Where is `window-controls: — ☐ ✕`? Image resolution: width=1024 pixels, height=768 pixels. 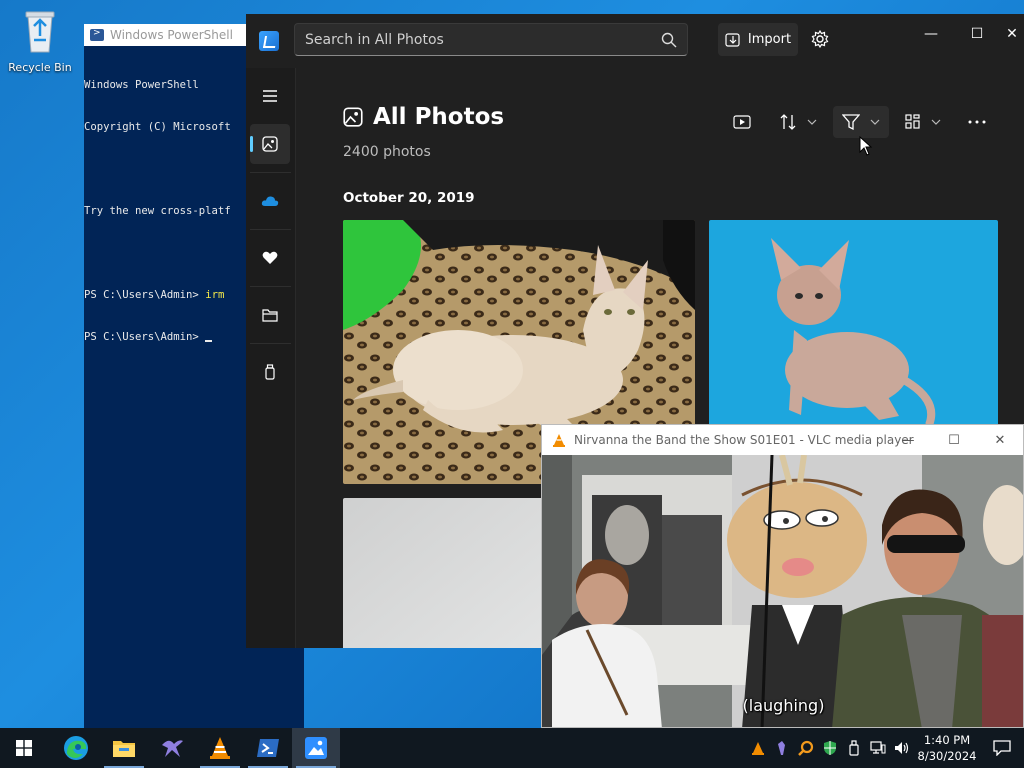
window-controls: — ☐ ✕ is located at coordinates (966, 34).